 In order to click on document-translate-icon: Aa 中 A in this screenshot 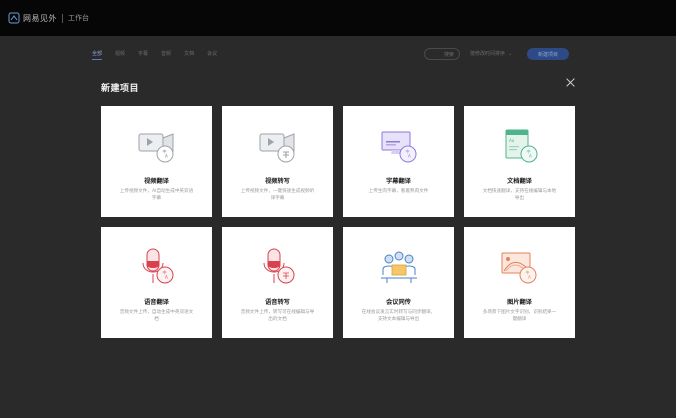, I will do `click(521, 146)`.